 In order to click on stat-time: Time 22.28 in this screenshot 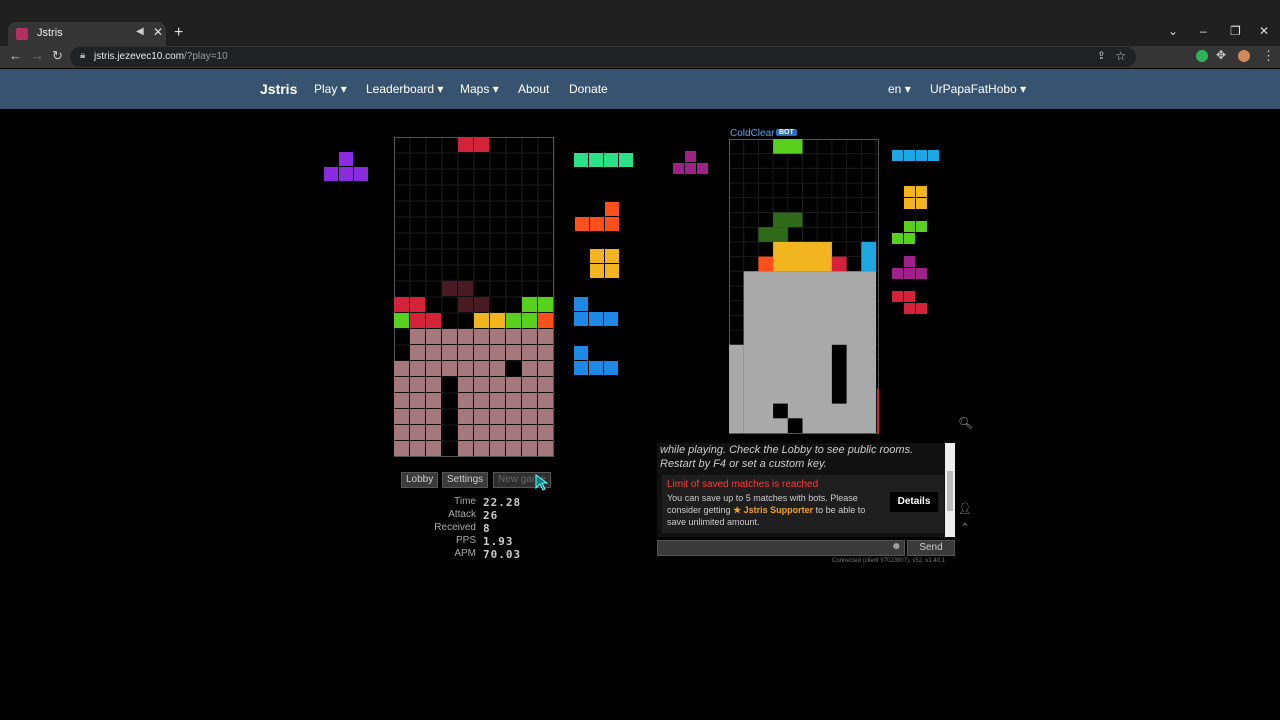, I will do `click(475, 502)`.